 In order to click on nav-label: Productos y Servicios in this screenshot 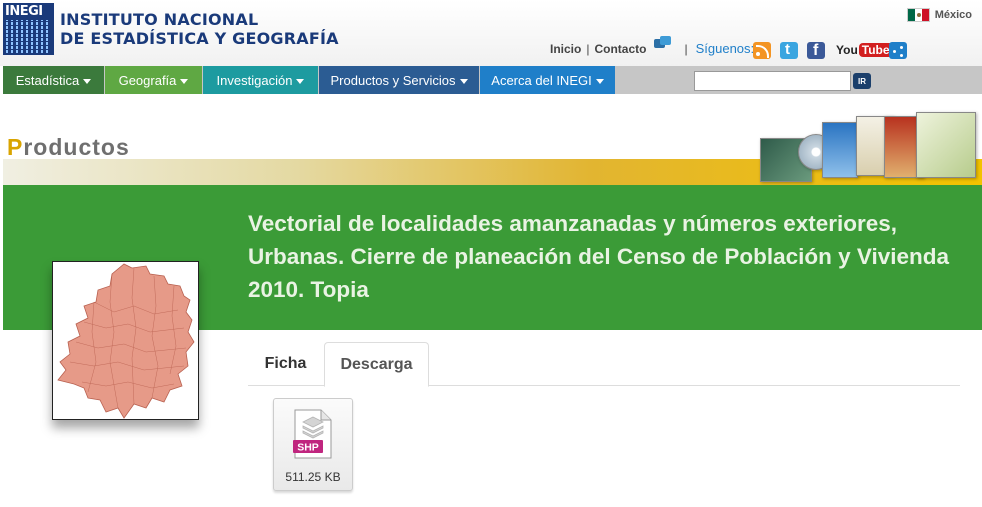, I will do `click(393, 80)`.